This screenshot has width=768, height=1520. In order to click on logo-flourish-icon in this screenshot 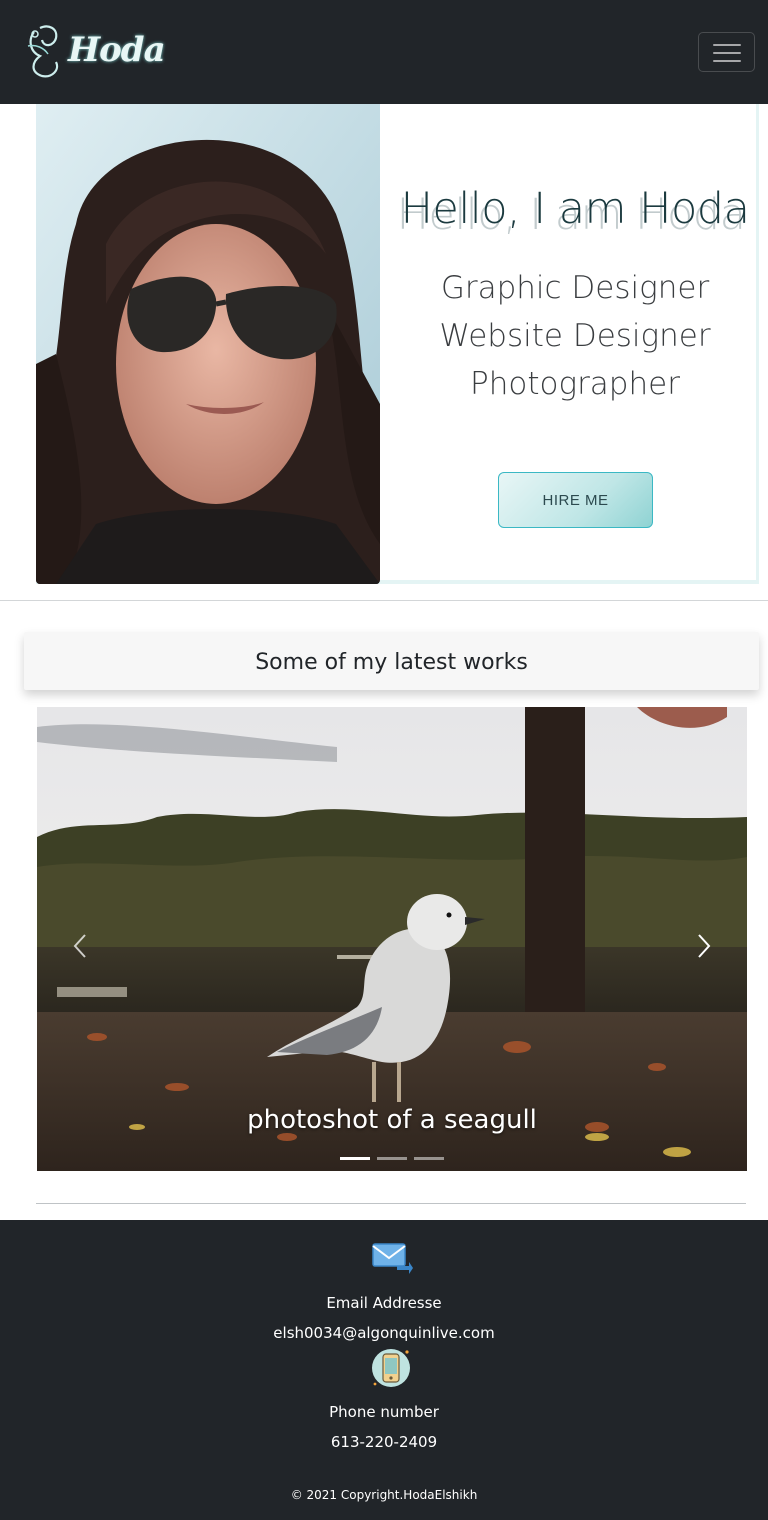, I will do `click(43, 51)`.